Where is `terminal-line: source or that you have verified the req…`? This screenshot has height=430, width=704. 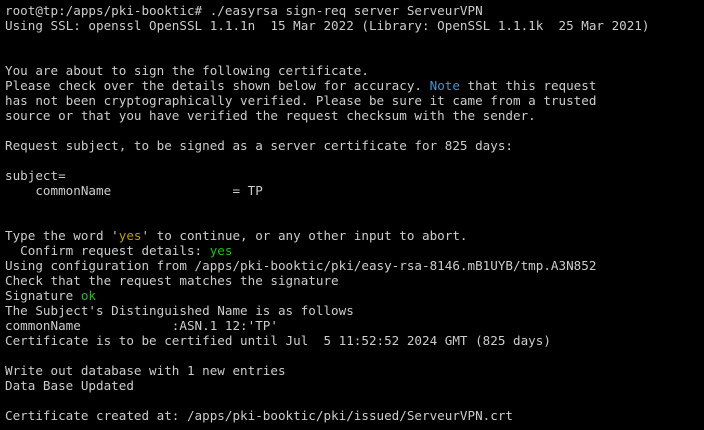
terminal-line: source or that you have verified the req… is located at coordinates (354, 115).